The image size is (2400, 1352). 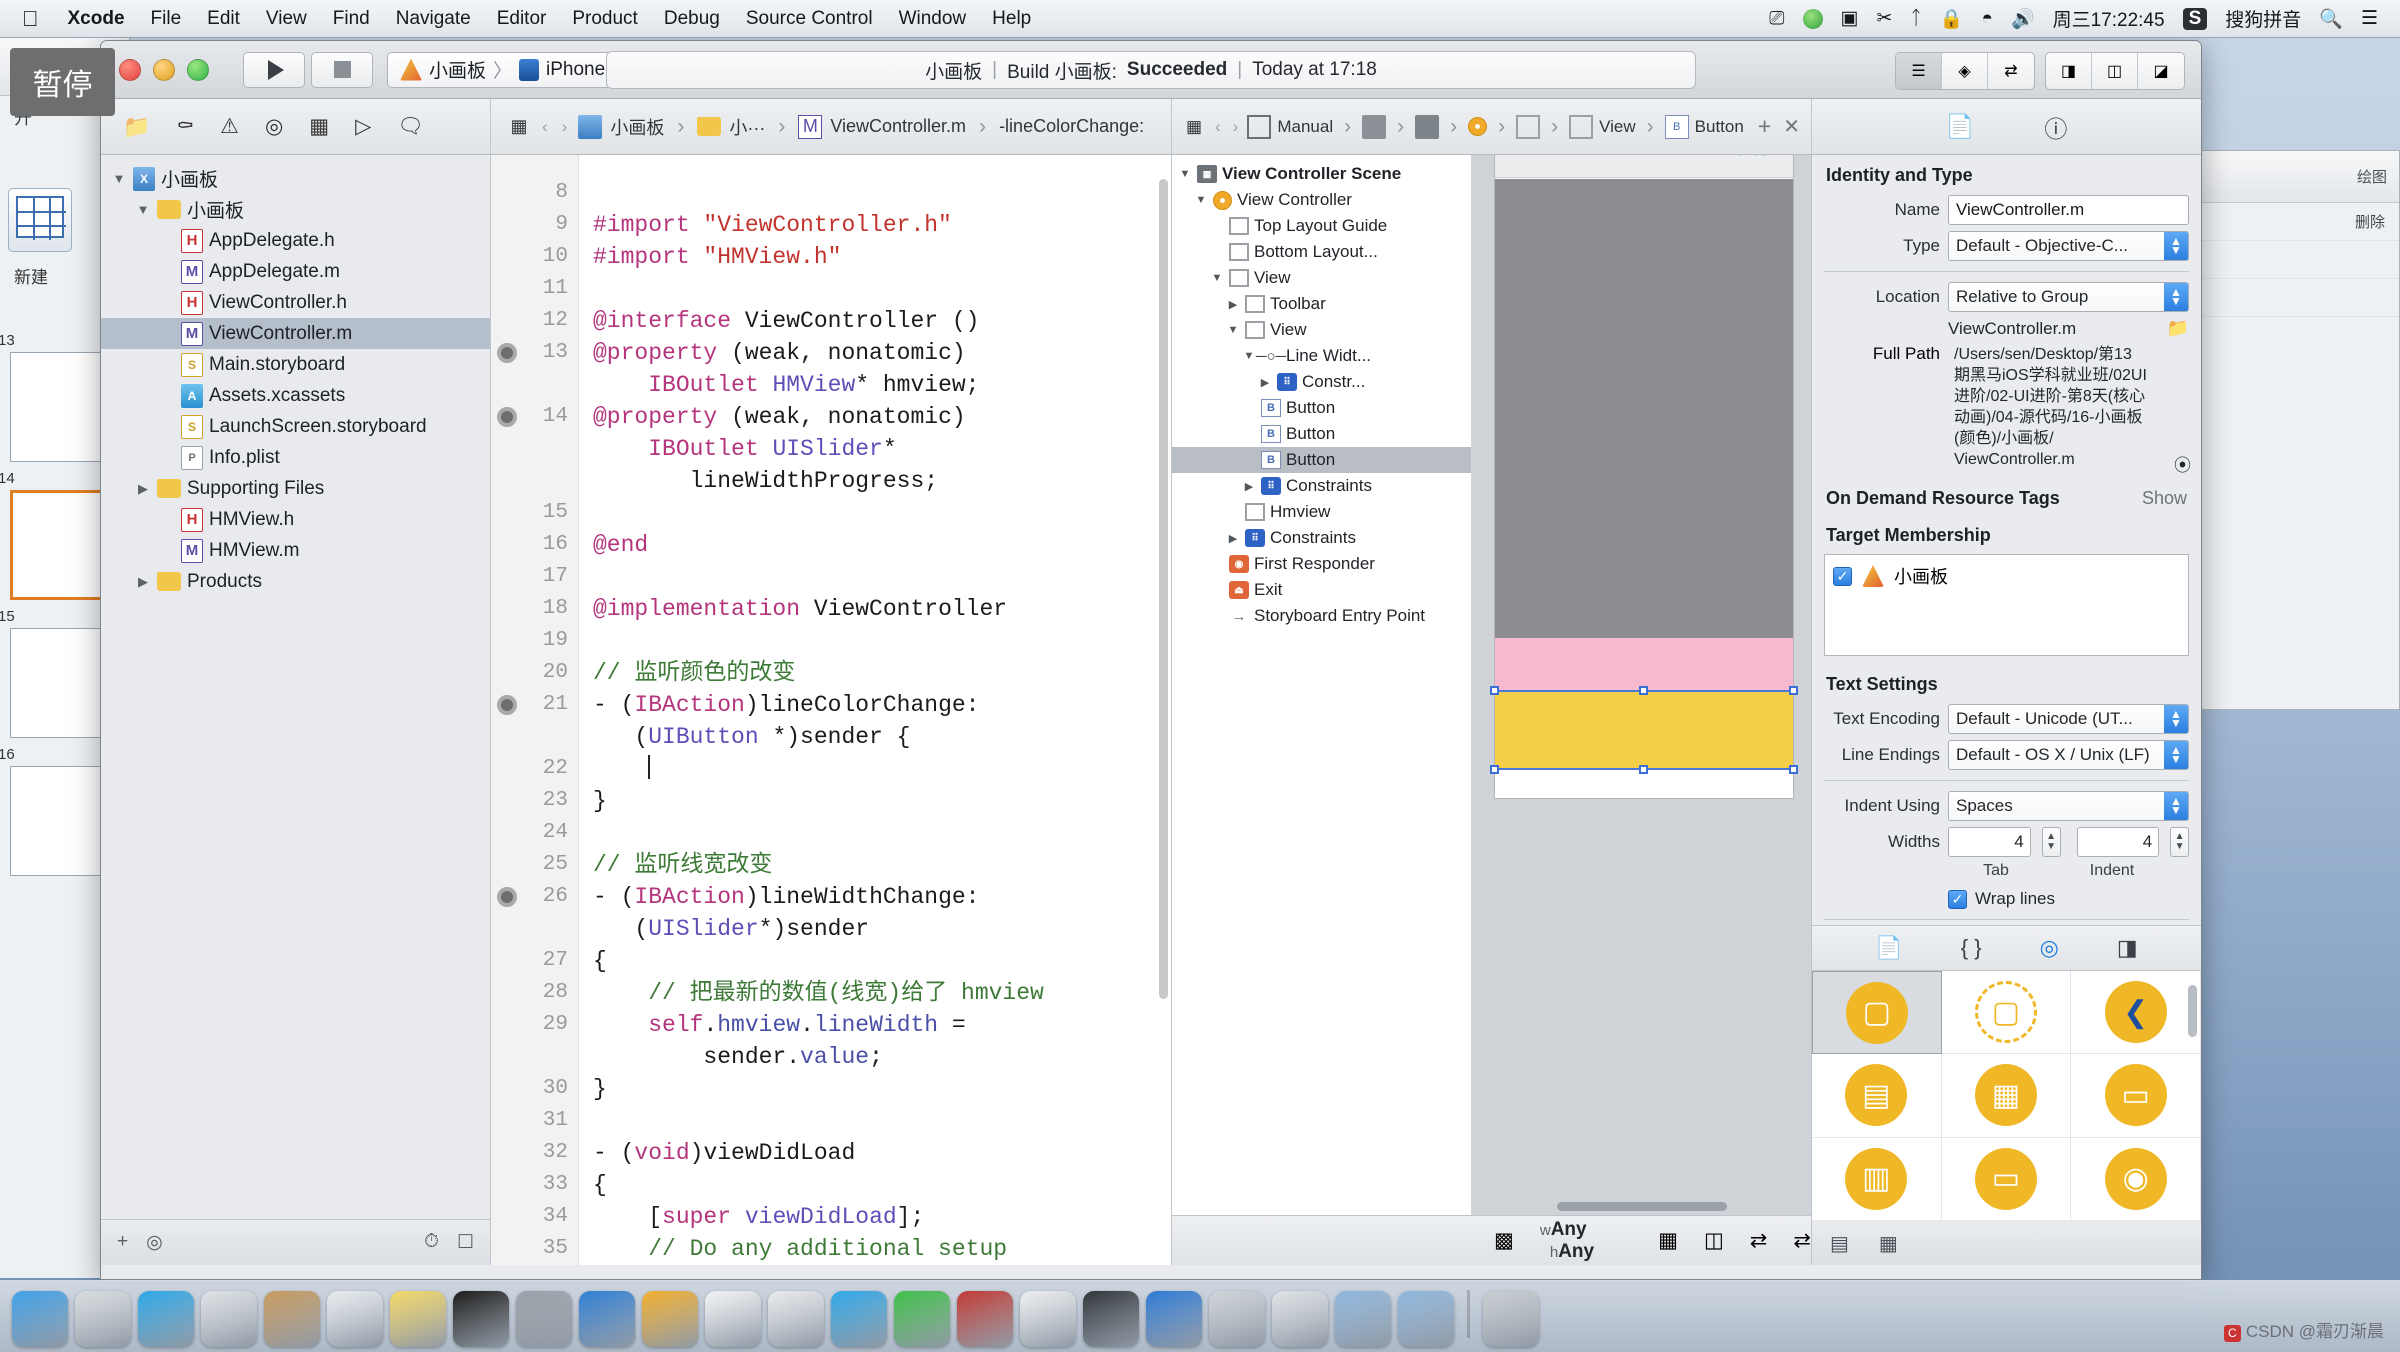 What do you see at coordinates (351, 19) in the screenshot?
I see `menu-item-find: Find` at bounding box center [351, 19].